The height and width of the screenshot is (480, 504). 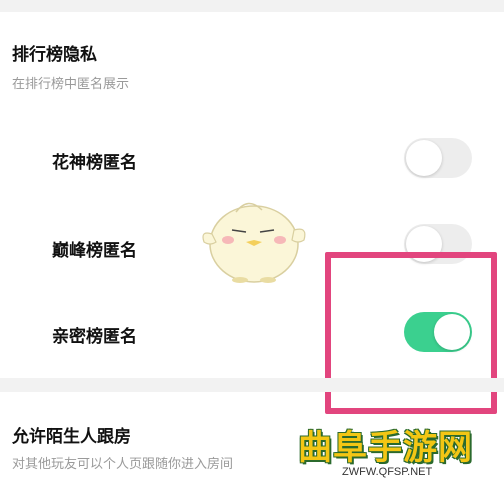 What do you see at coordinates (252, 385) in the screenshot?
I see `section-divider` at bounding box center [252, 385].